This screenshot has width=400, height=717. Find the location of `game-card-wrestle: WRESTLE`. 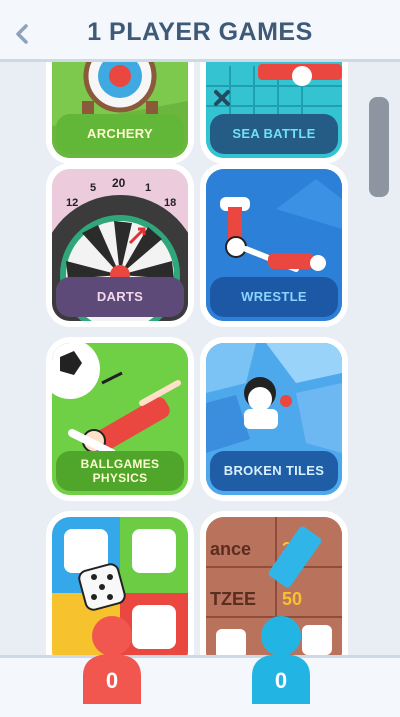

game-card-wrestle: WRESTLE is located at coordinates (274, 245).